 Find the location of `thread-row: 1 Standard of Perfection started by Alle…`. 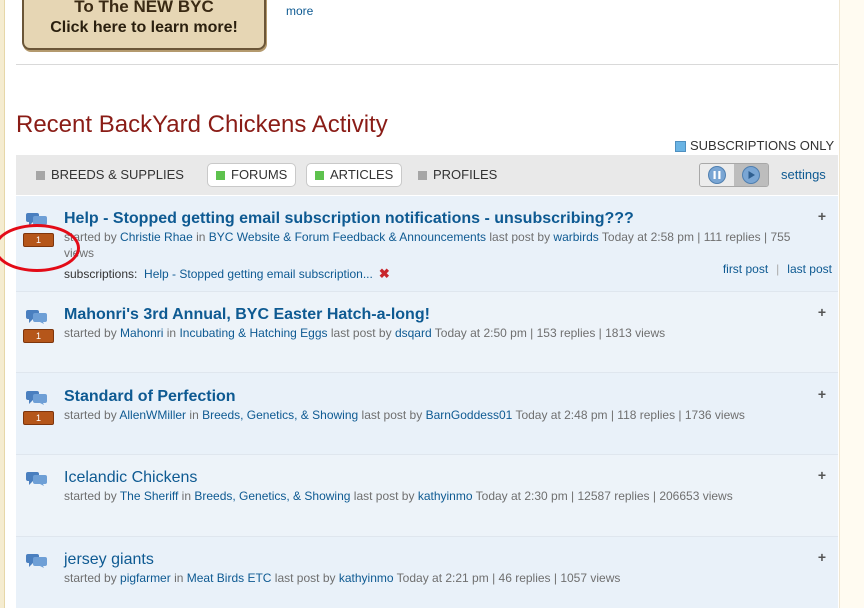

thread-row: 1 Standard of Perfection started by Alle… is located at coordinates (427, 414).